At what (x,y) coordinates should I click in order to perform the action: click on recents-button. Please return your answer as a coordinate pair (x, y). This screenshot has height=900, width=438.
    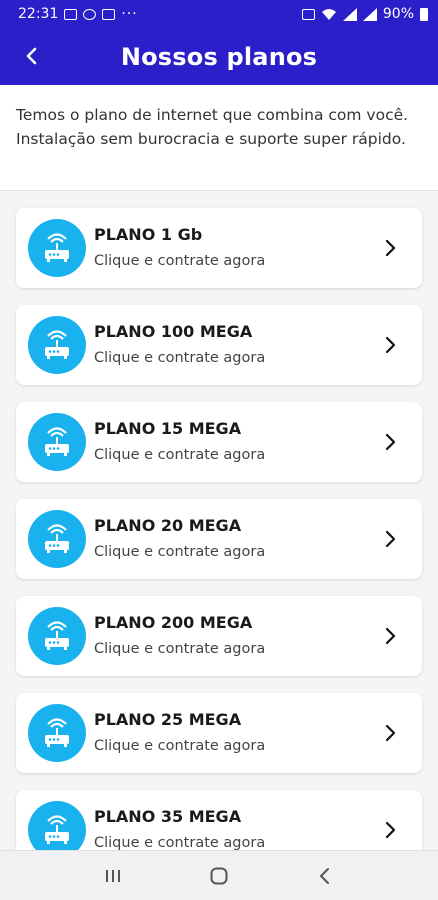
    Looking at the image, I should click on (113, 876).